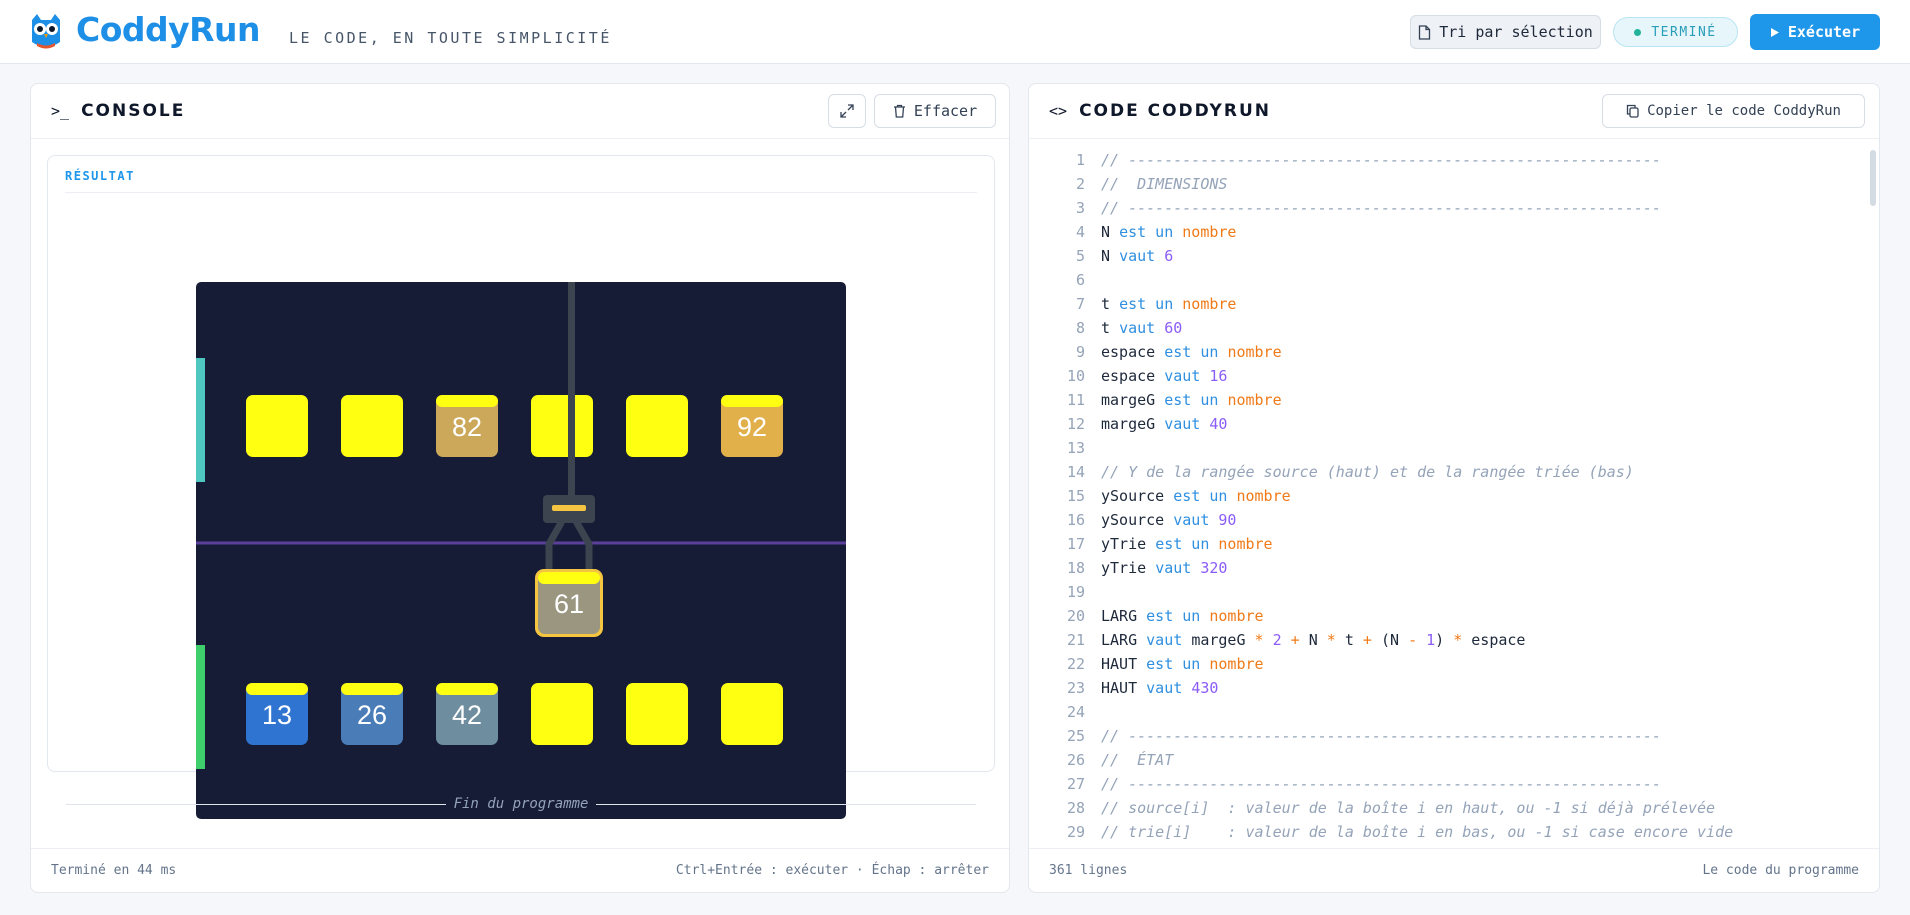 The width and height of the screenshot is (1910, 915). I want to click on line-number: 15, so click(1075, 496).